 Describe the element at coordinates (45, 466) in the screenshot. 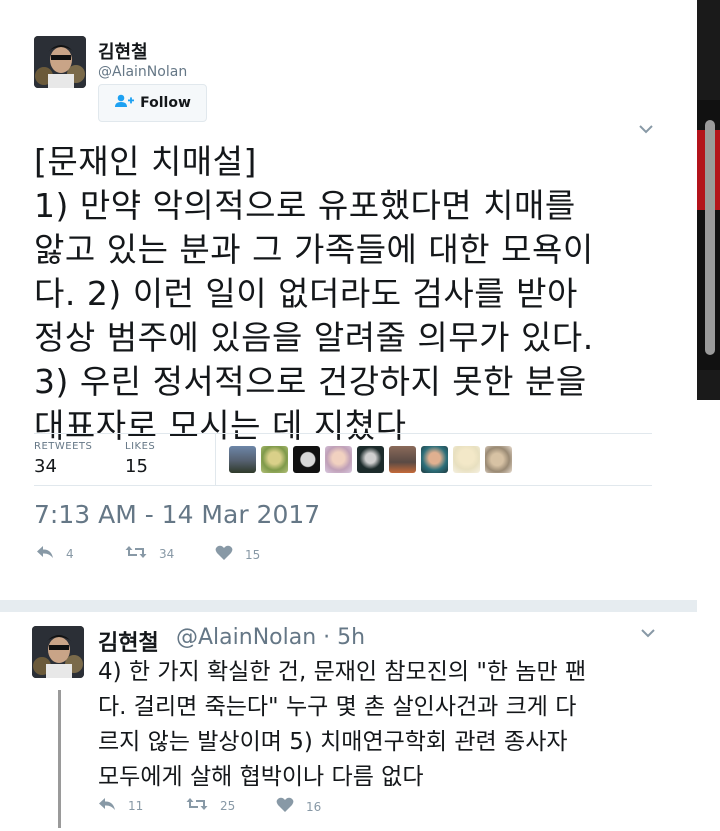

I see `retweets-count: 34` at that location.